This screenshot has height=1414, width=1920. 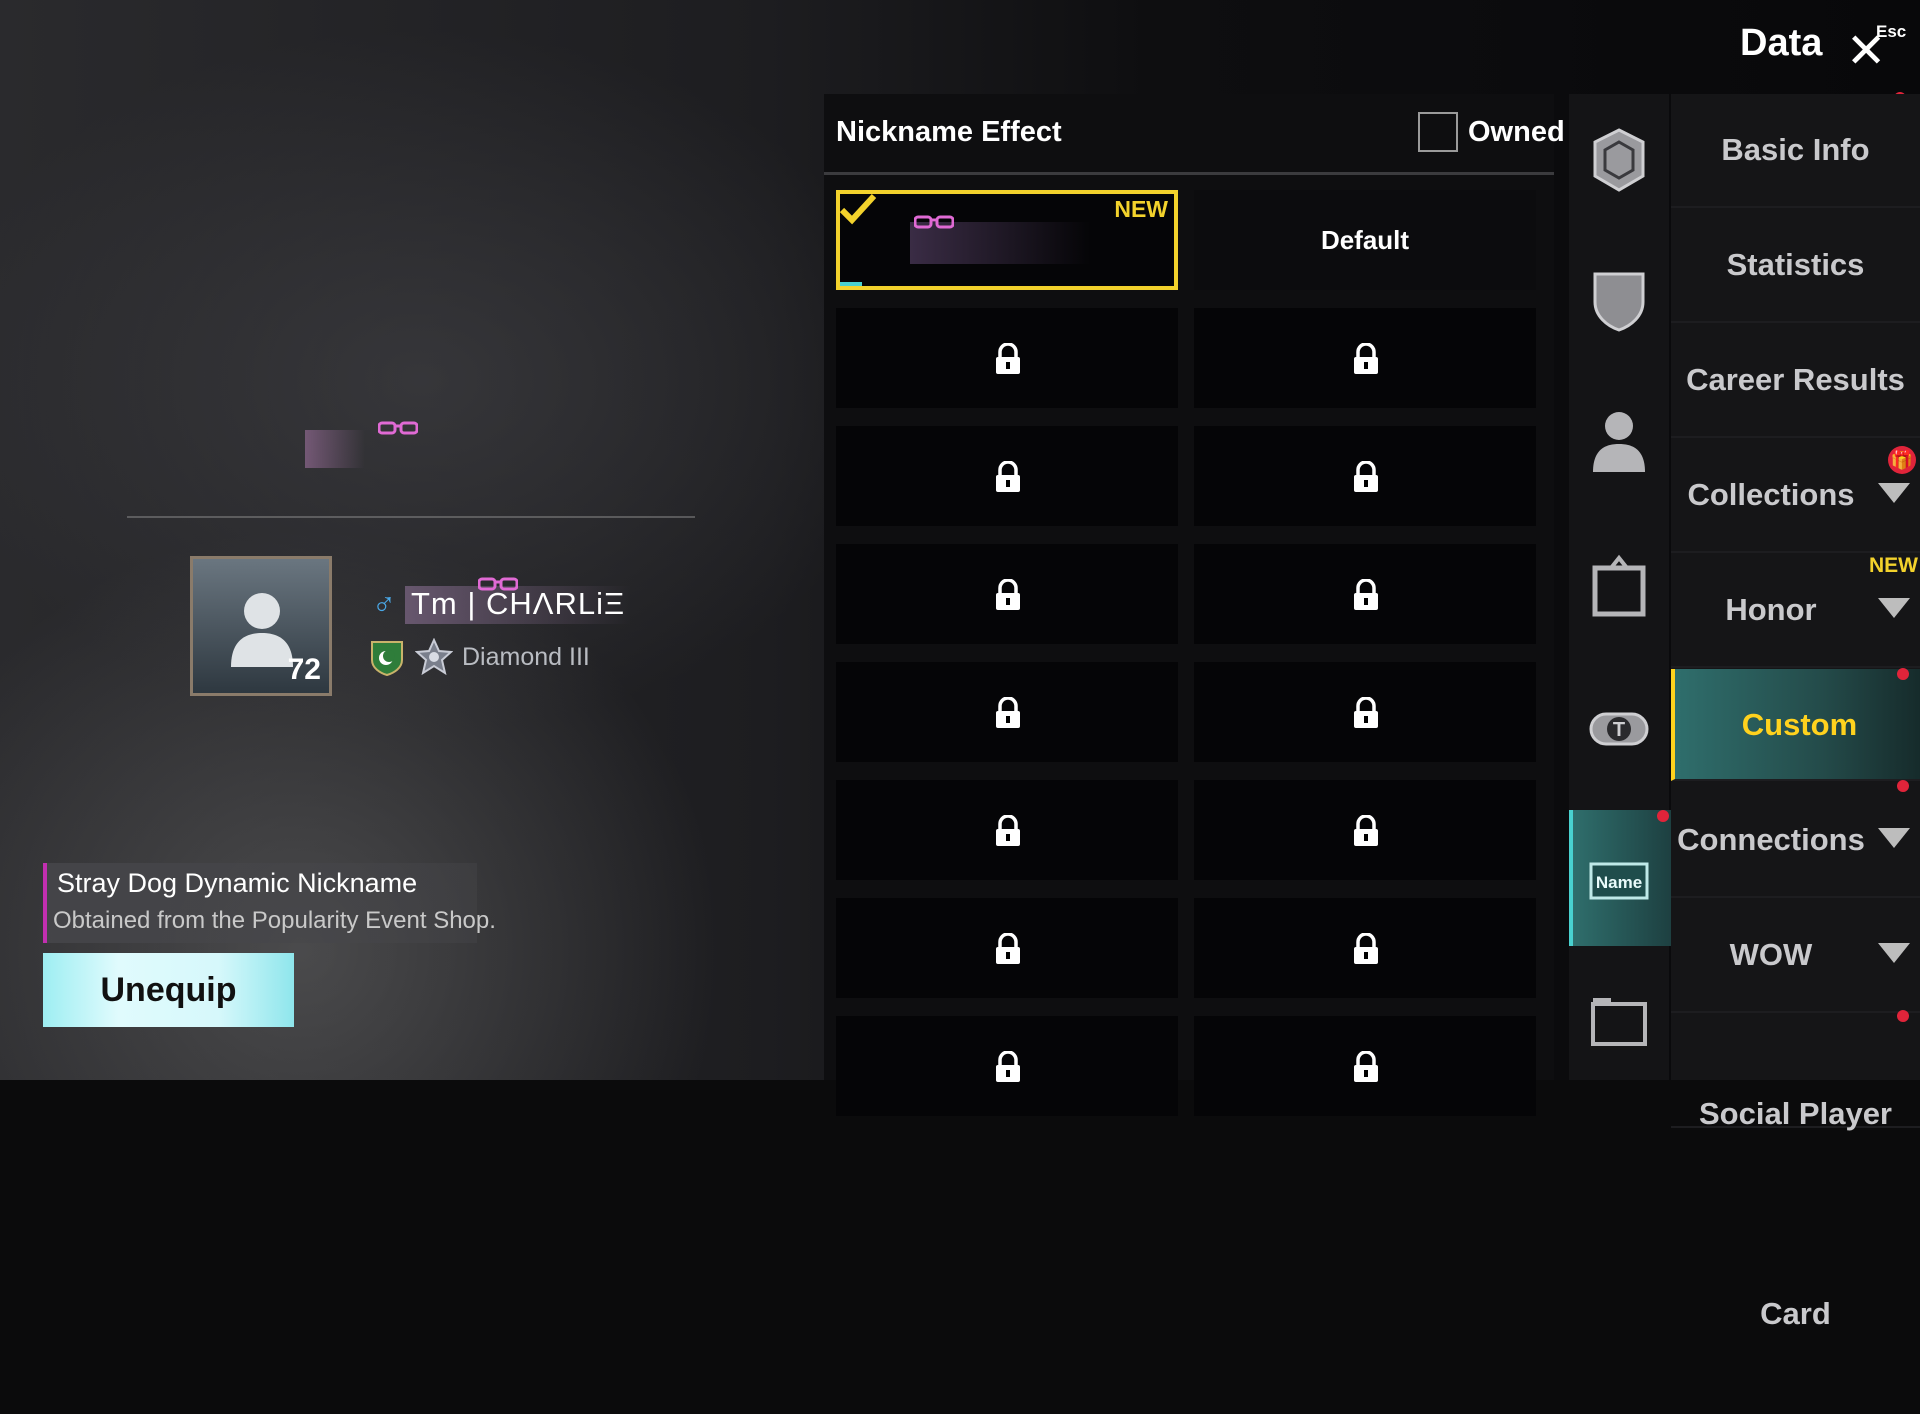 I want to click on nav-item-basic-info: Basic Info, so click(x=1795, y=151).